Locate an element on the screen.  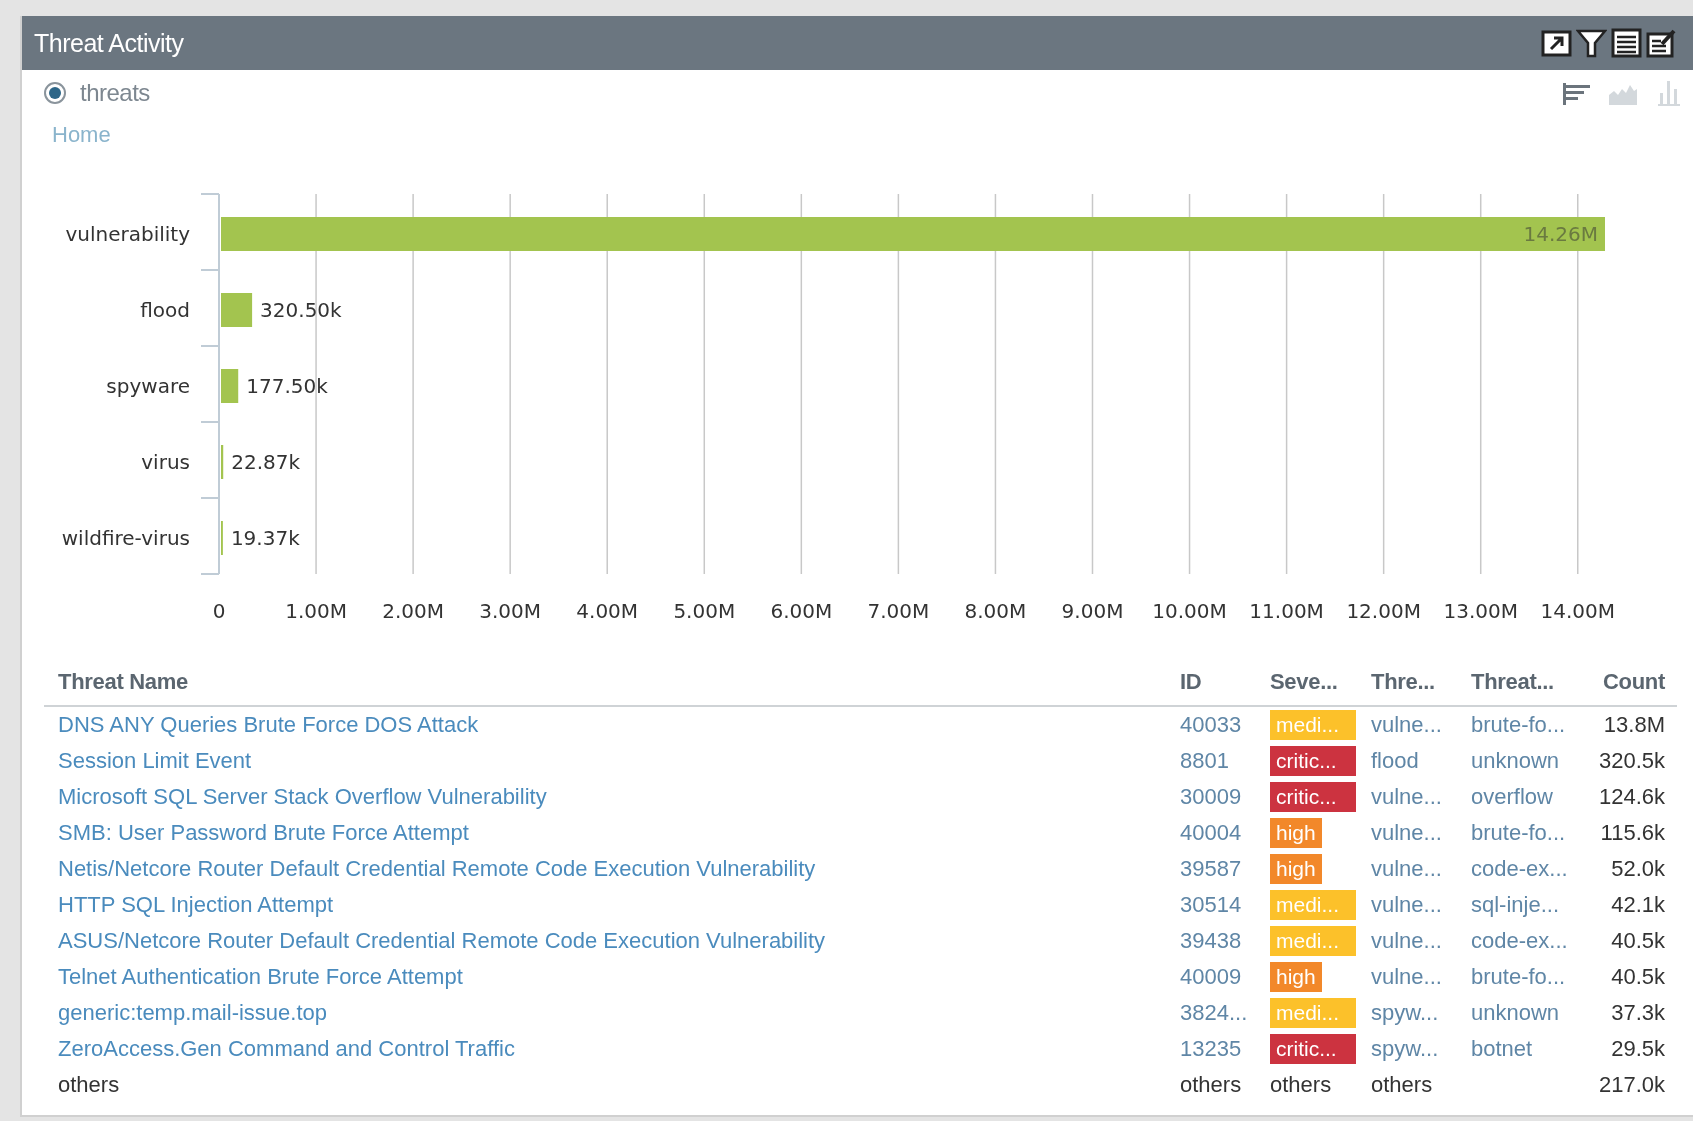
threat-type-text: others is located at coordinates (1402, 1085).